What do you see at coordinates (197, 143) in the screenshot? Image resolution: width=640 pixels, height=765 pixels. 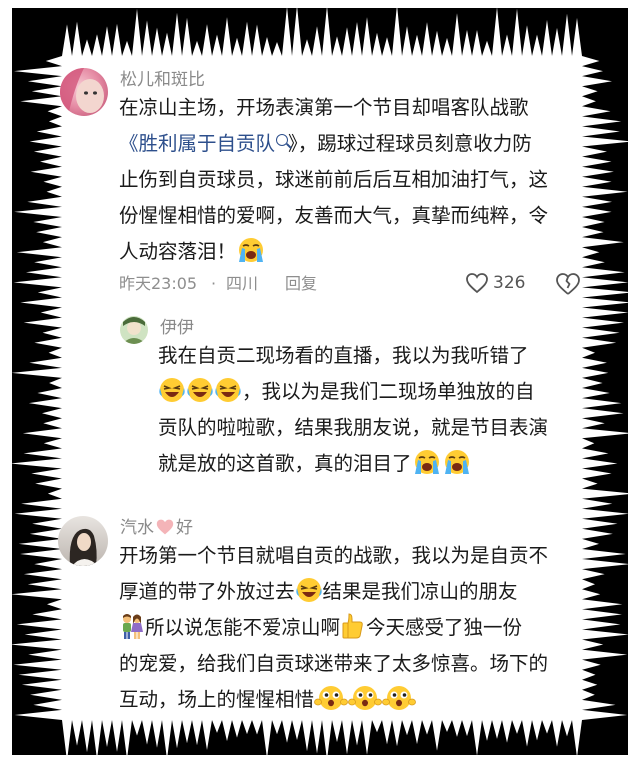 I see `song-link: 《胜利属于自贡队` at bounding box center [197, 143].